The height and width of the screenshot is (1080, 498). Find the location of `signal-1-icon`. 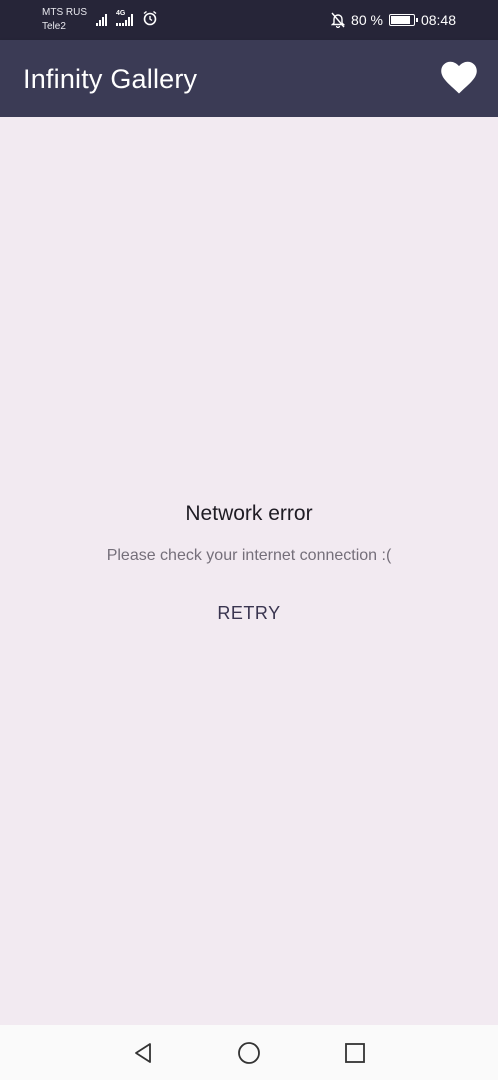

signal-1-icon is located at coordinates (101, 19).